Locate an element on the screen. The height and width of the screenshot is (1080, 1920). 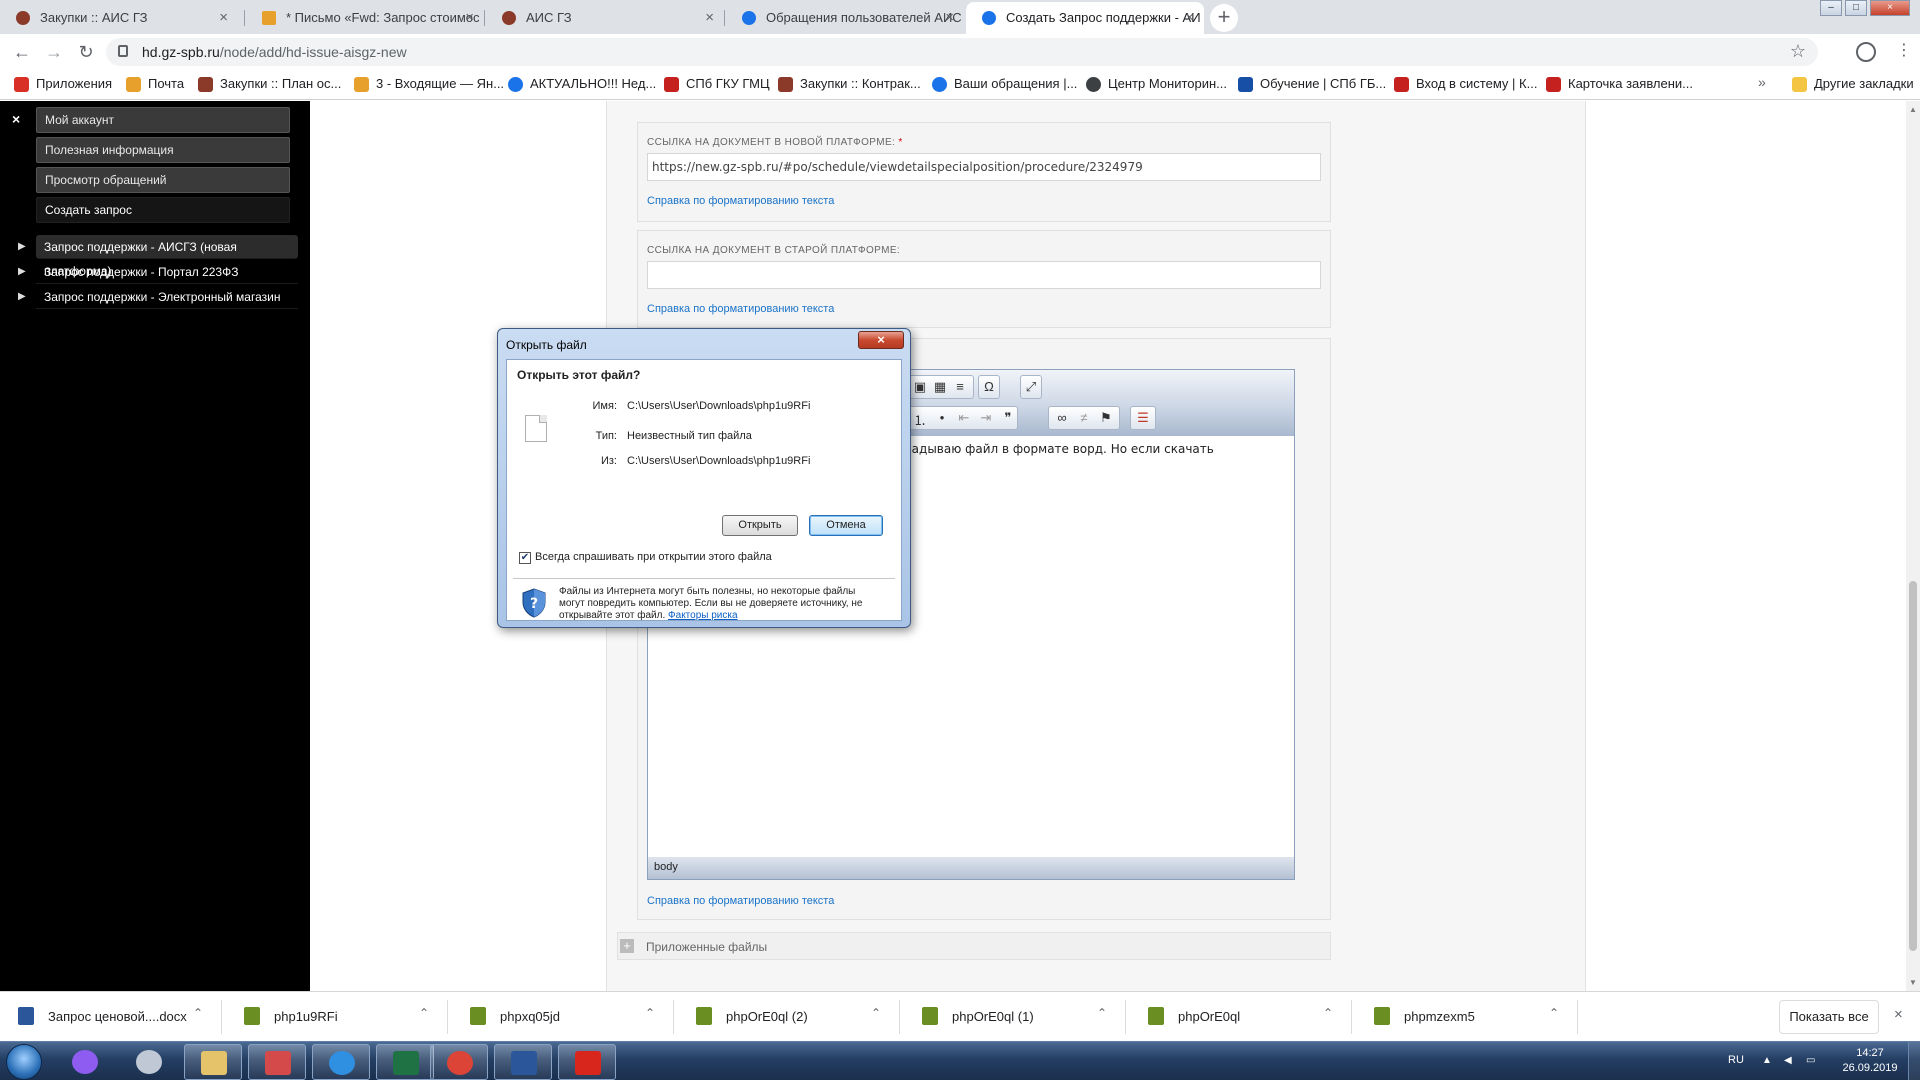
indent-icon: ⇥ is located at coordinates (986, 418).